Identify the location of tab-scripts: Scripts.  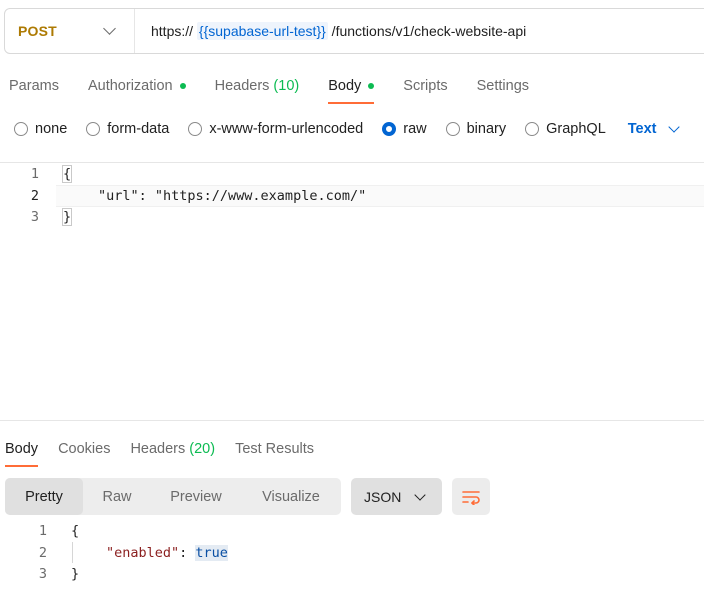
(425, 89).